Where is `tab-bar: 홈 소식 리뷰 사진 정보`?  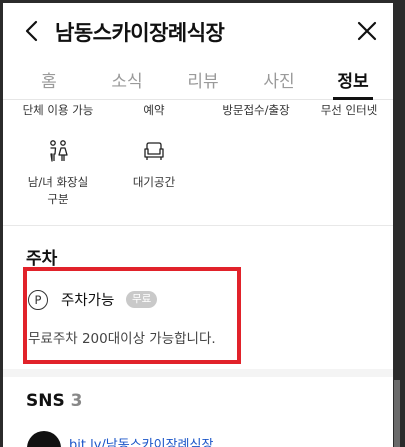
tab-bar: 홈 소식 리뷰 사진 정보 is located at coordinates (198, 79).